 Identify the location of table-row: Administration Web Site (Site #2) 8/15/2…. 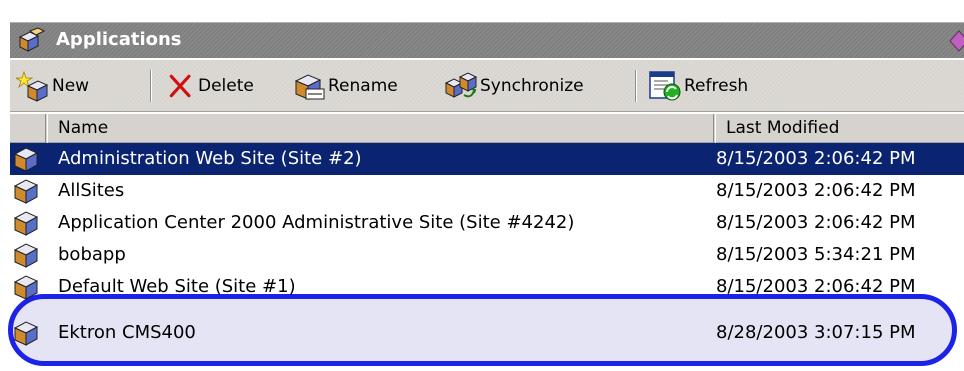
(487, 159).